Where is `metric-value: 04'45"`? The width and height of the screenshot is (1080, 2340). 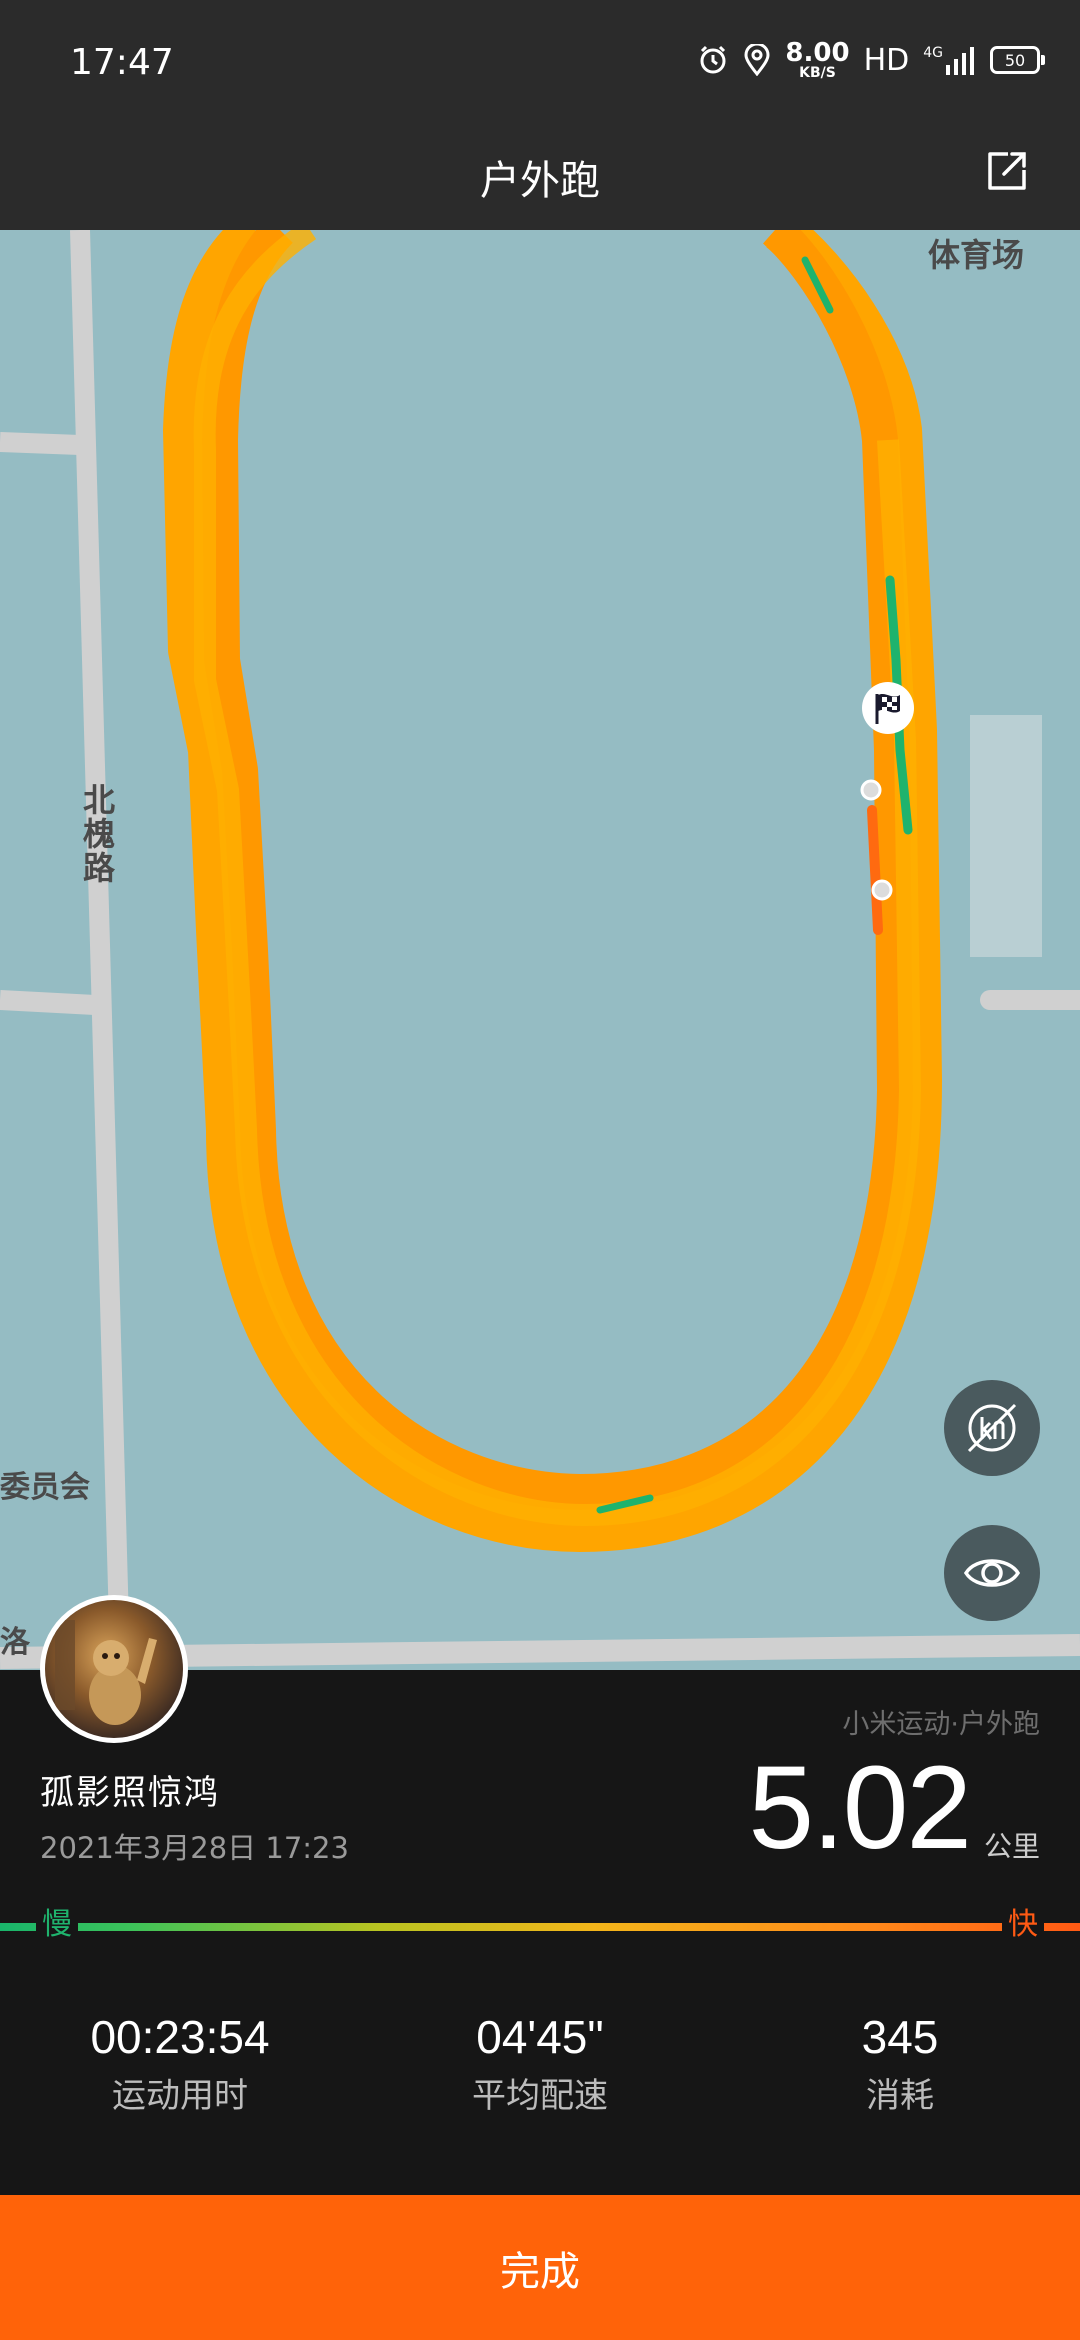 metric-value: 04'45" is located at coordinates (540, 2037).